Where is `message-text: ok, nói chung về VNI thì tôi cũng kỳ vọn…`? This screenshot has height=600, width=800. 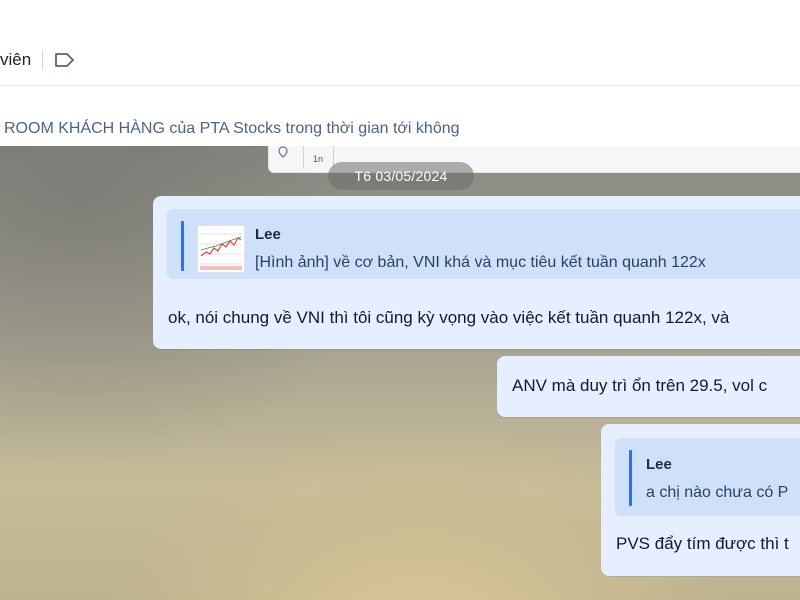
message-text: ok, nói chung về VNI thì tôi cũng kỳ vọn… is located at coordinates (449, 317).